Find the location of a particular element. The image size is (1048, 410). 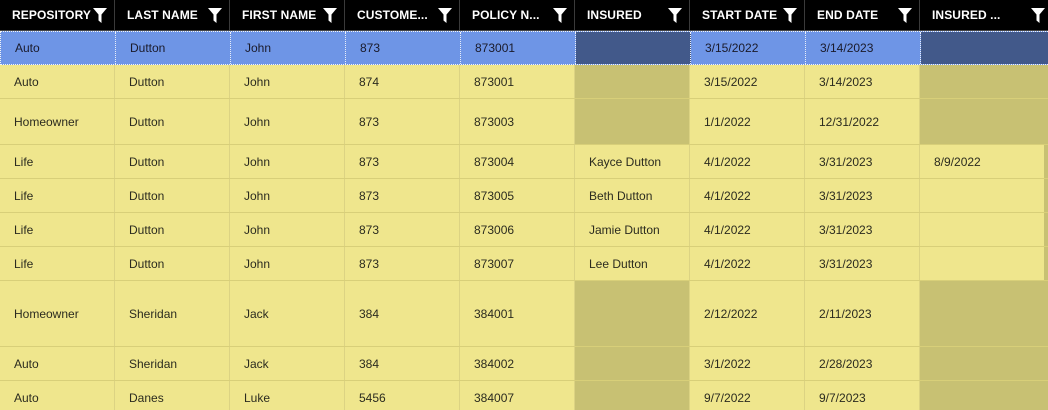

column-header-first-name: FIRST NAME is located at coordinates (287, 15).